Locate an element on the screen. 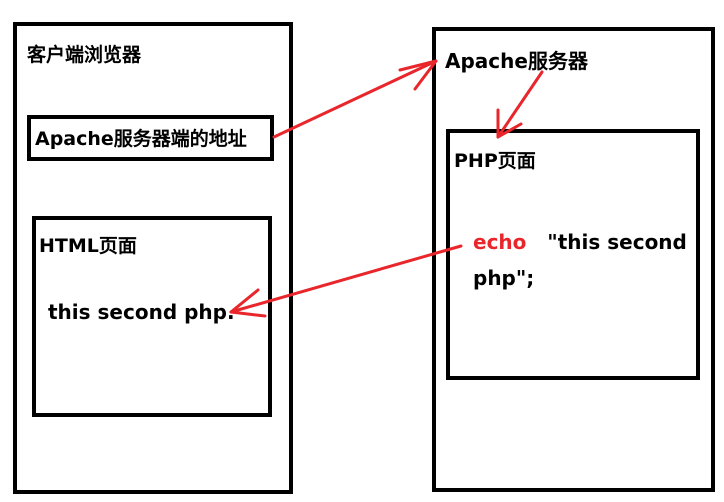  php-code-line-1: echo "this second is located at coordinates (580, 242).